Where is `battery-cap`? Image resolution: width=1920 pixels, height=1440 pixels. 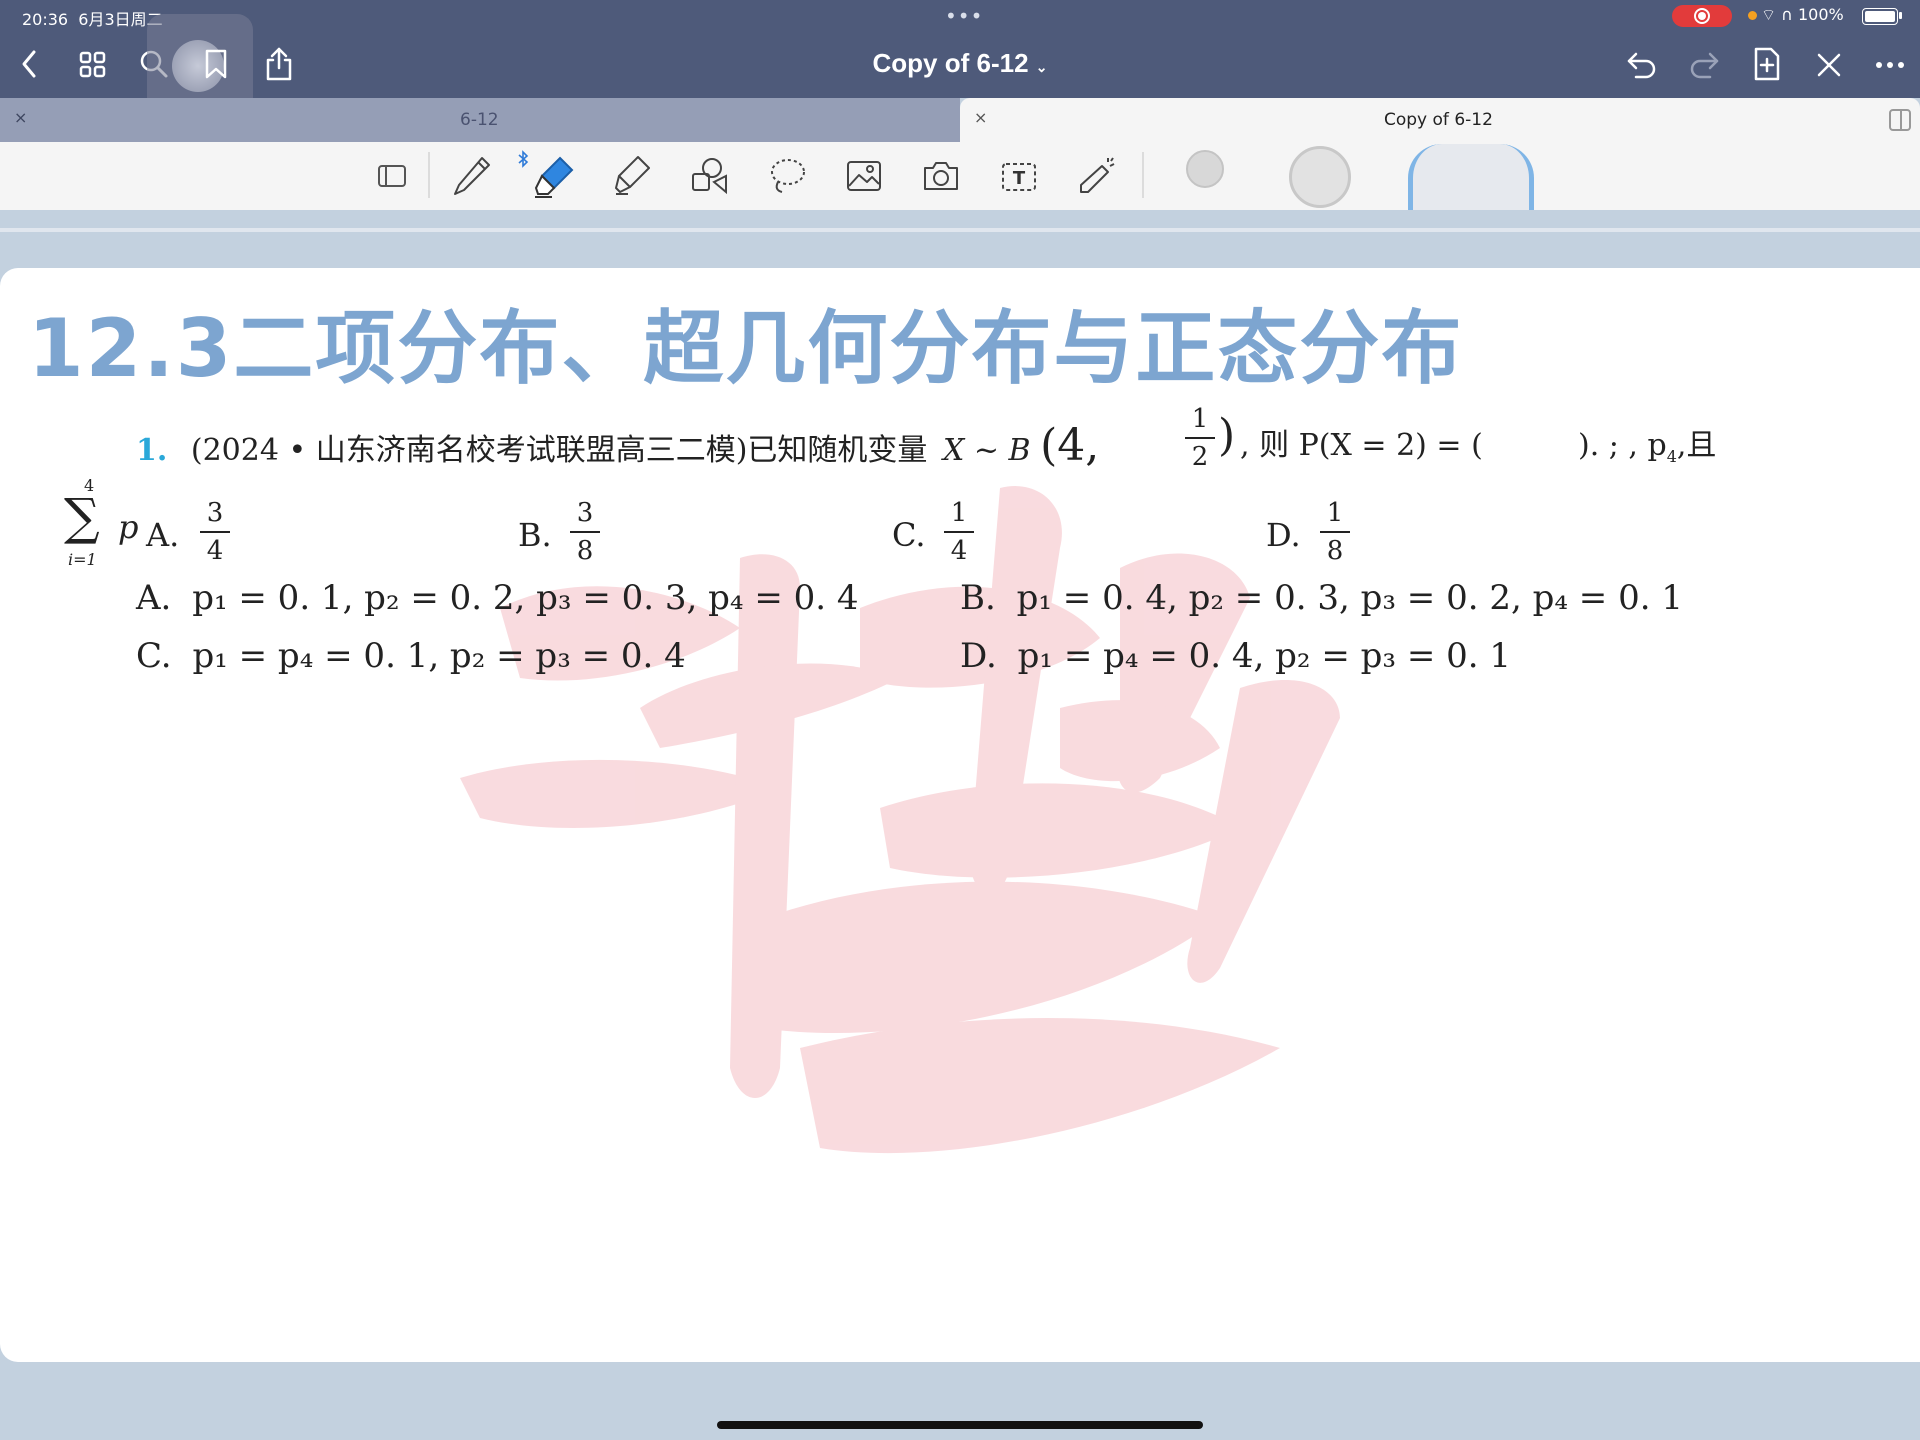
battery-cap is located at coordinates (1900, 15).